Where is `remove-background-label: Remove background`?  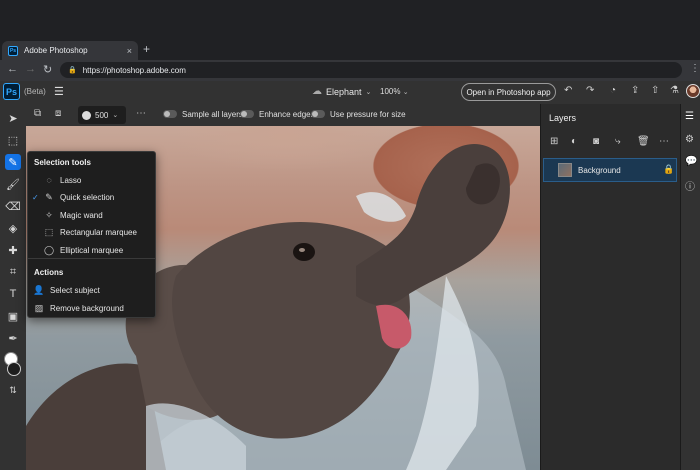 remove-background-label: Remove background is located at coordinates (87, 308).